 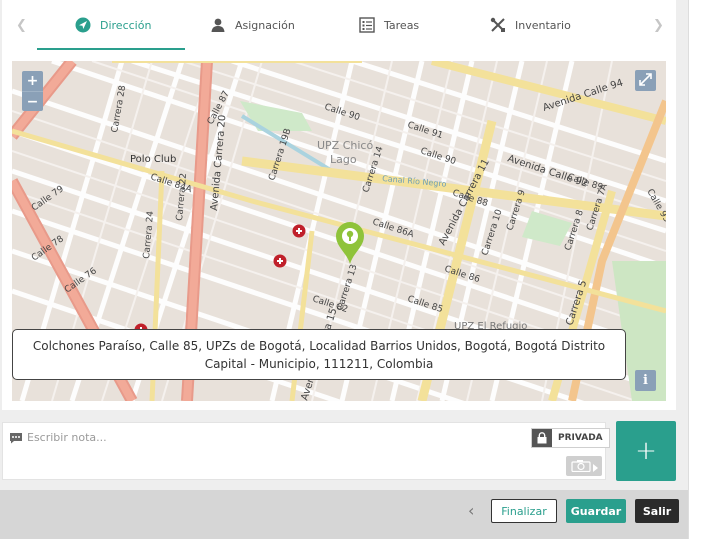 What do you see at coordinates (21, 25) in the screenshot?
I see `tabs-prev-arrow: ❮` at bounding box center [21, 25].